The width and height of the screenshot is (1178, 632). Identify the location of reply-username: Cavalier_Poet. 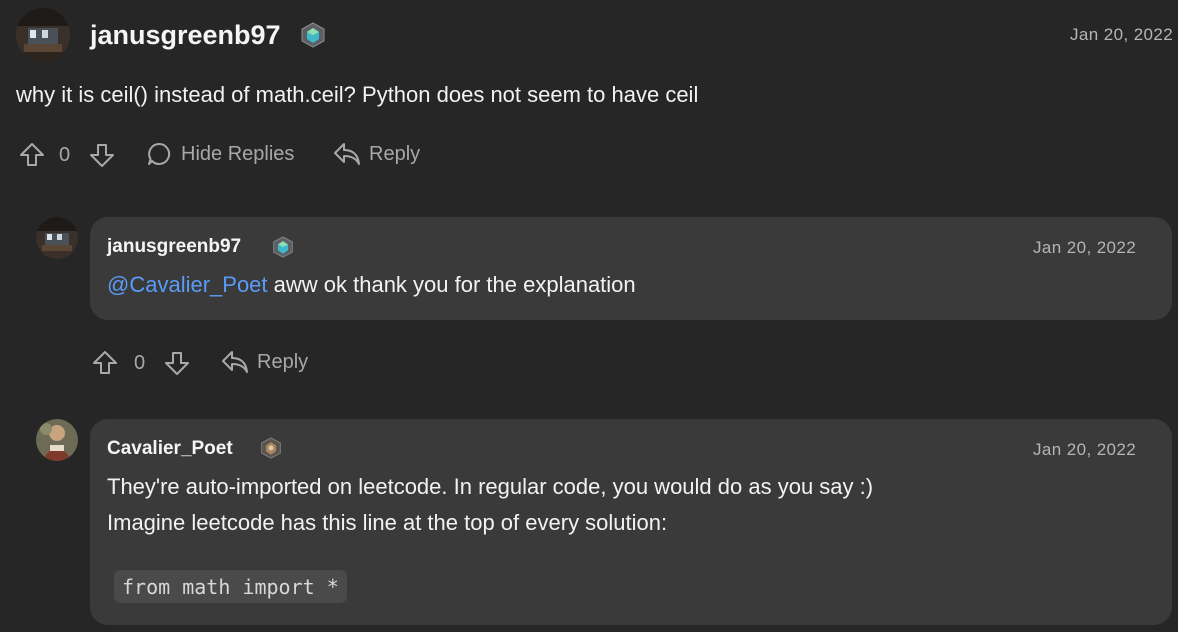
(170, 449).